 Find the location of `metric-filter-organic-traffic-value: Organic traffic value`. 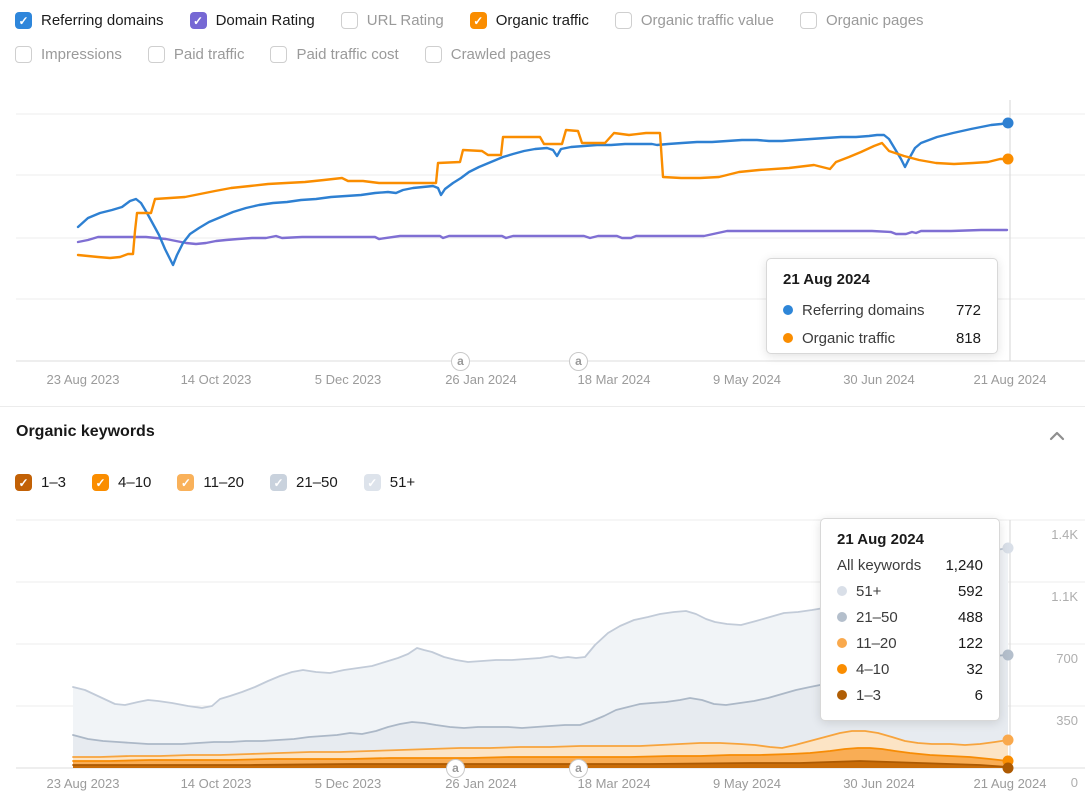

metric-filter-organic-traffic-value: Organic traffic value is located at coordinates (694, 20).